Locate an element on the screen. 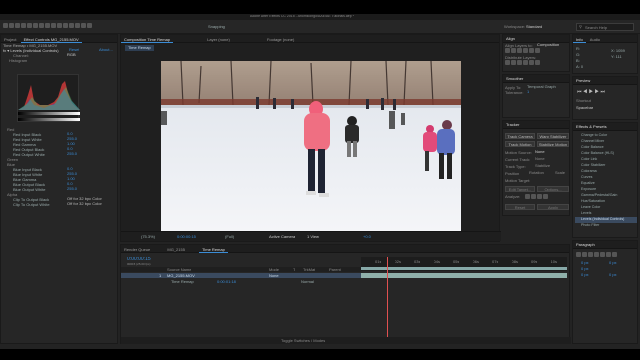 Image resolution: width=640 pixels, height=360 pixels. space-after-field: 0 px is located at coordinates (613, 275).